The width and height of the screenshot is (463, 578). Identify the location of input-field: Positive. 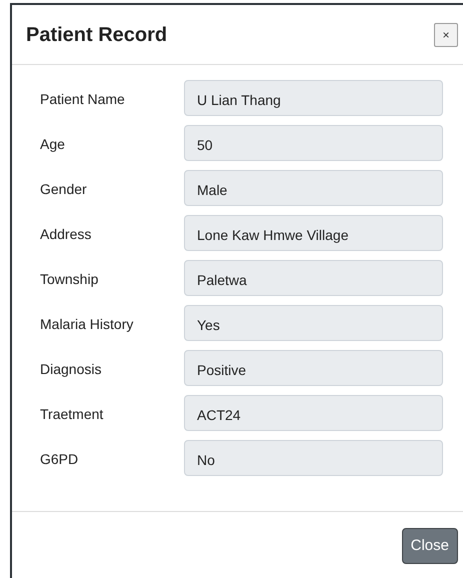
(313, 368).